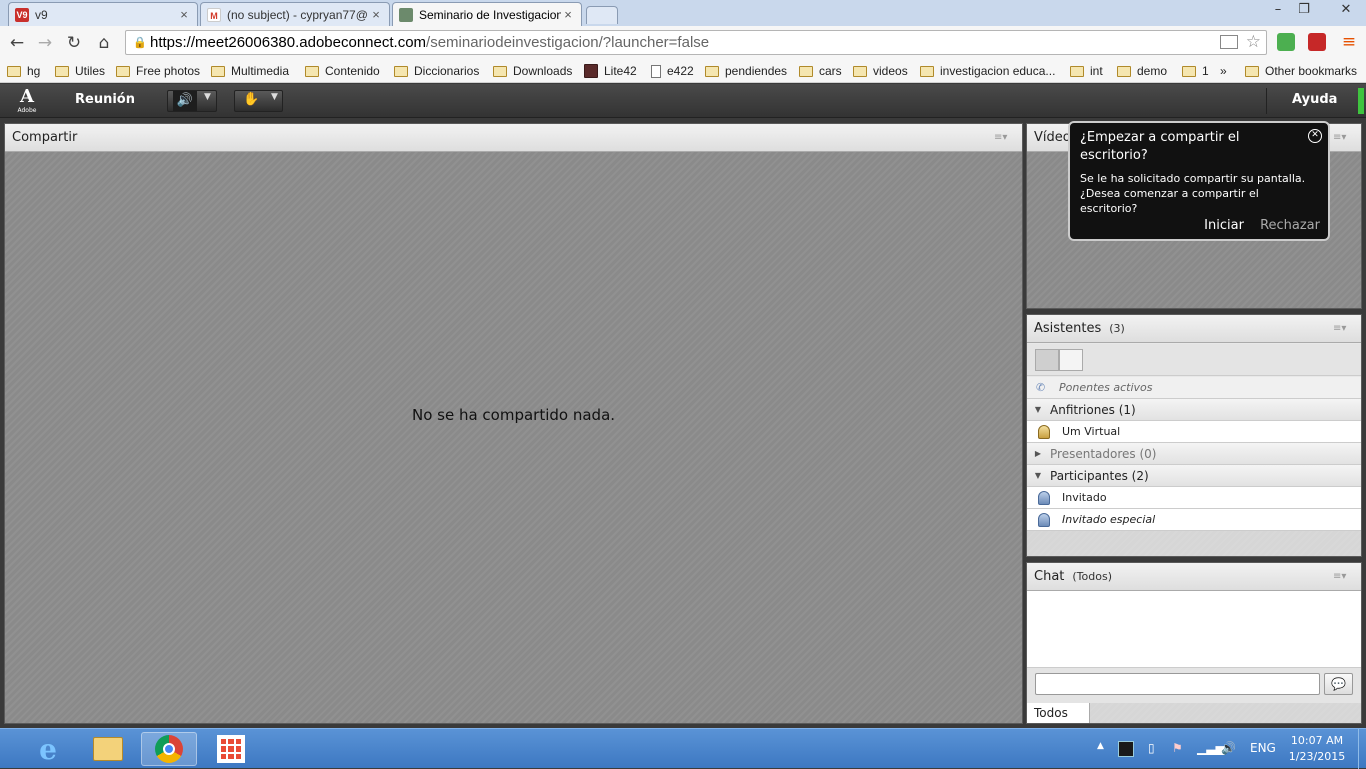 The image size is (1366, 769). What do you see at coordinates (1301, 71) in the screenshot?
I see `other-bookmarks: Other bookmarks` at bounding box center [1301, 71].